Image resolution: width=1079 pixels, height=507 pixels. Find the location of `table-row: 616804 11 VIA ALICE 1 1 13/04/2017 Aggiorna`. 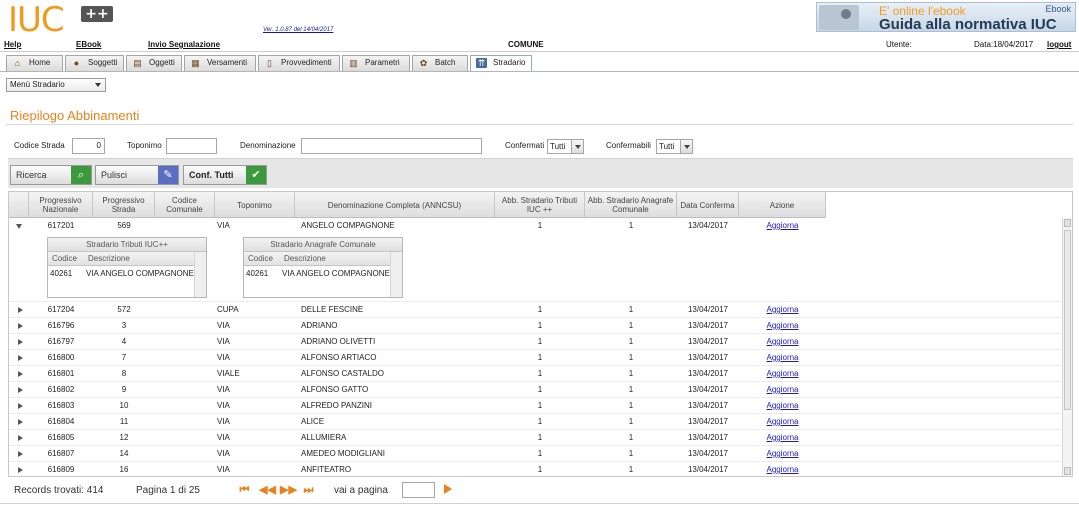

table-row: 616804 11 VIA ALICE 1 1 13/04/2017 Aggiorna is located at coordinates (535, 422).